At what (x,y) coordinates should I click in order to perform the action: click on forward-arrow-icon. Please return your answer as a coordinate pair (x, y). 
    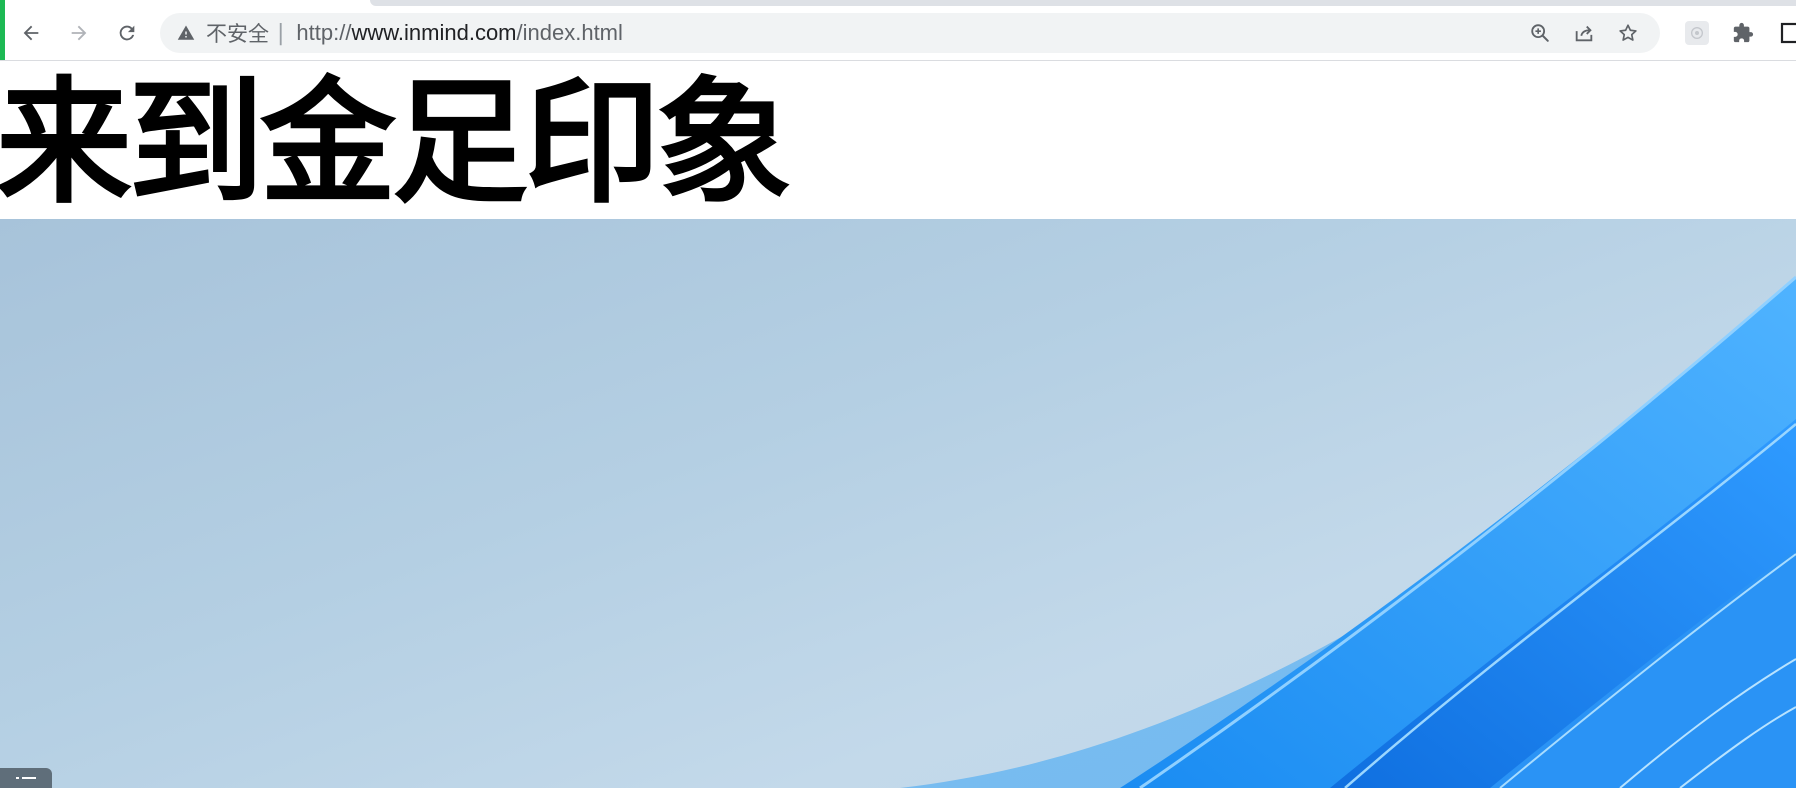
    Looking at the image, I should click on (79, 33).